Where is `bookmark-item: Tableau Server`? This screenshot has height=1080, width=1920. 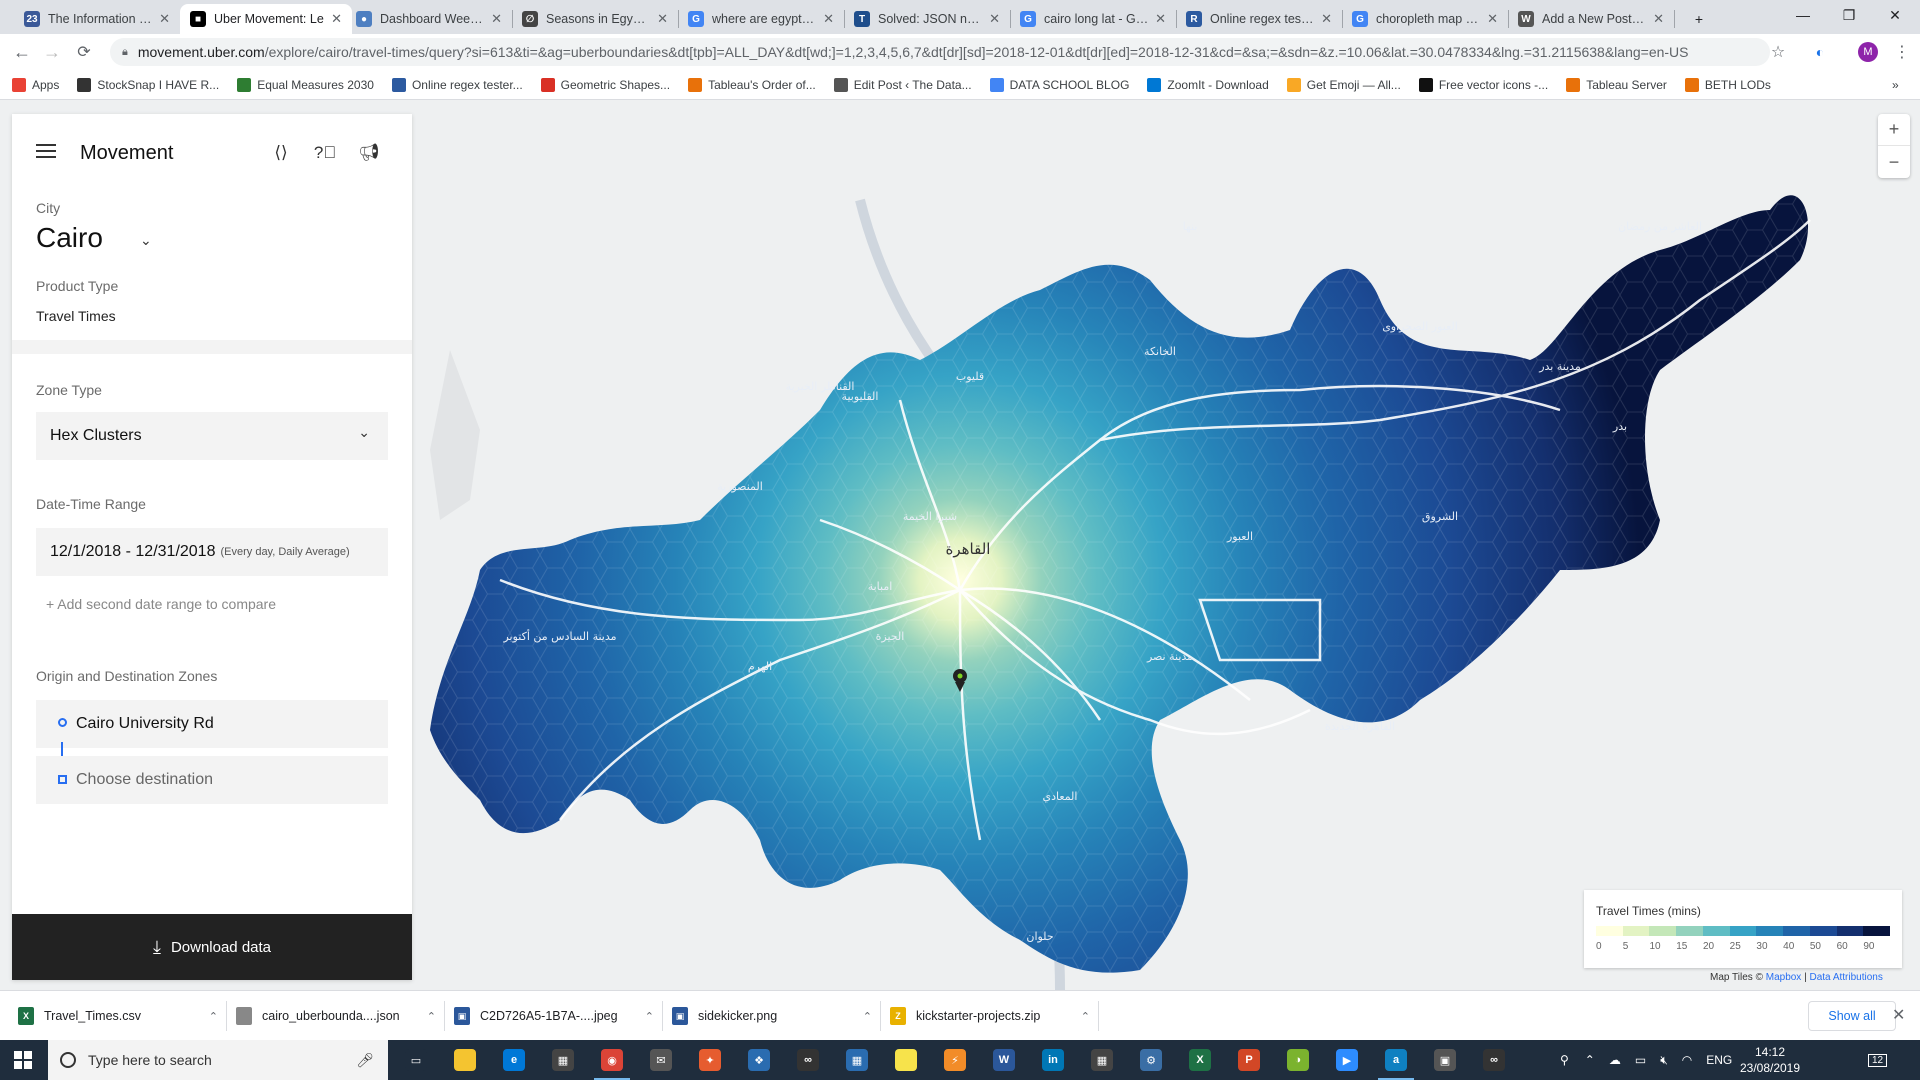
bookmark-item: Tableau Server is located at coordinates (1616, 84).